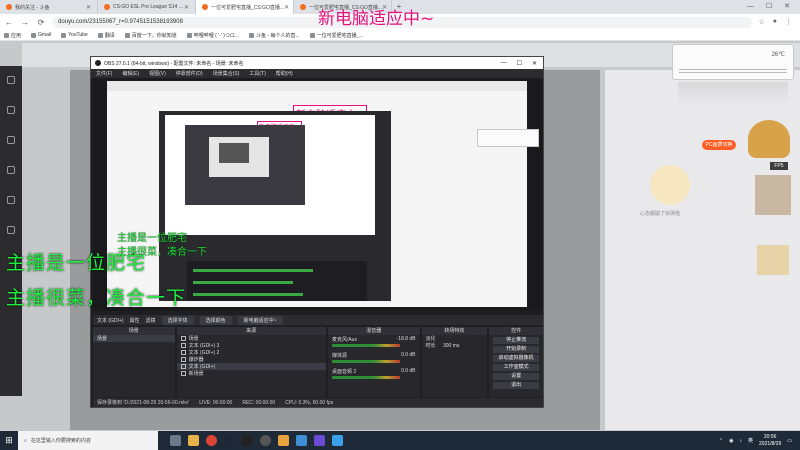  I want to click on scene-icon, so click(183, 338).